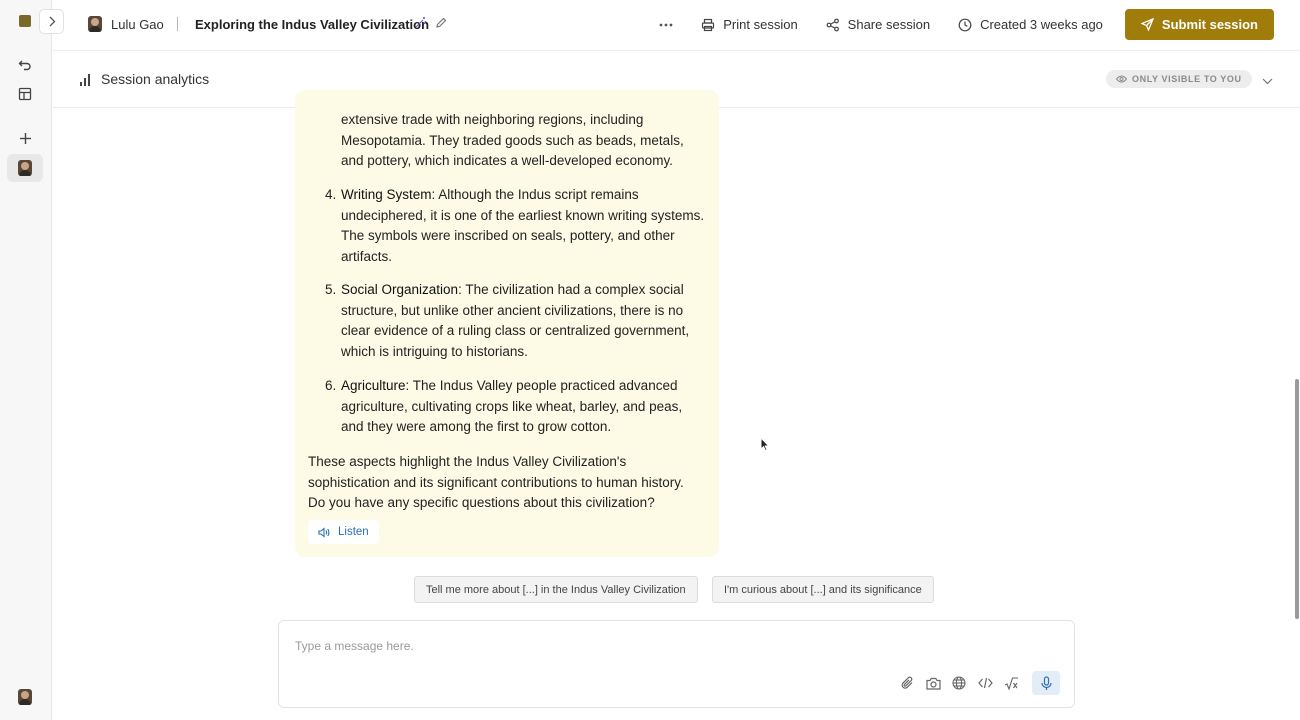  I want to click on active-session-avatar, so click(25, 168).